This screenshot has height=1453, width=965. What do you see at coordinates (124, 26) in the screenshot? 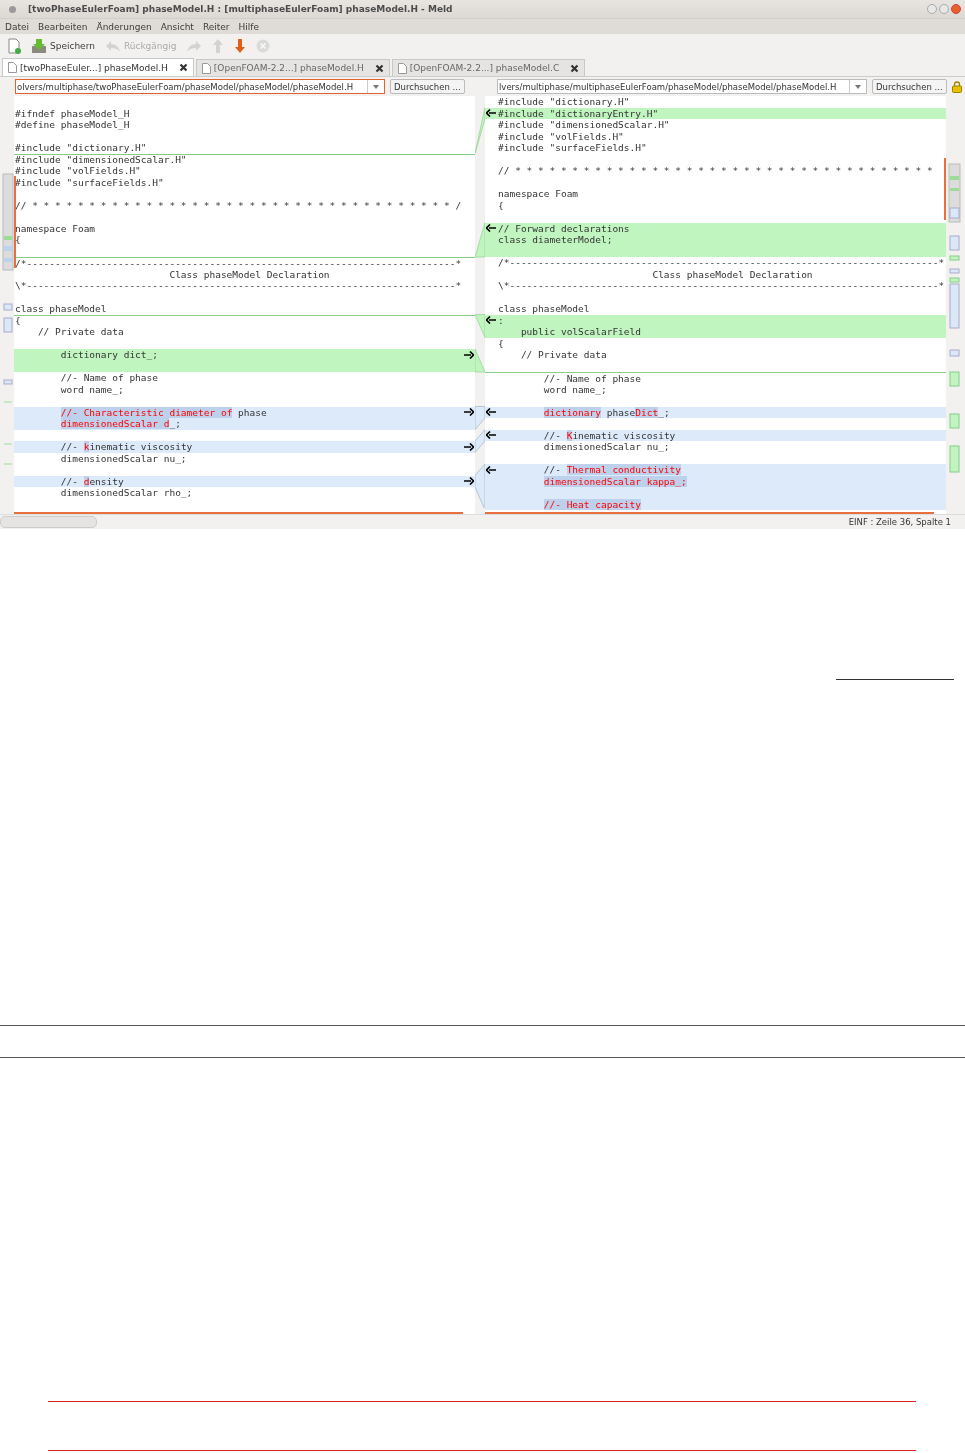
I see `menu-item: Änderungen` at bounding box center [124, 26].